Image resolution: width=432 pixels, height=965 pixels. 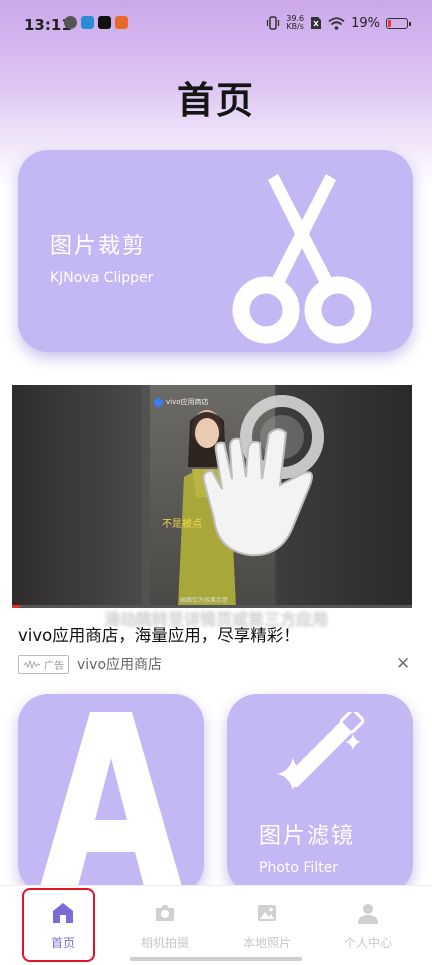 I want to click on speed-unit: KB/s, so click(x=295, y=26).